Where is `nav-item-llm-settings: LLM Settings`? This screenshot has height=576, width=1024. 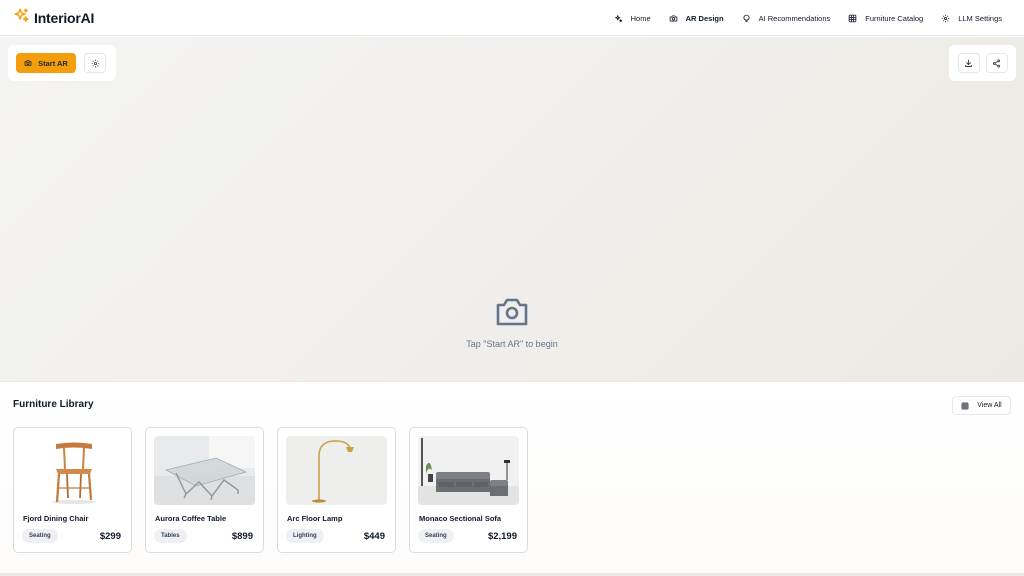 nav-item-llm-settings: LLM Settings is located at coordinates (971, 18).